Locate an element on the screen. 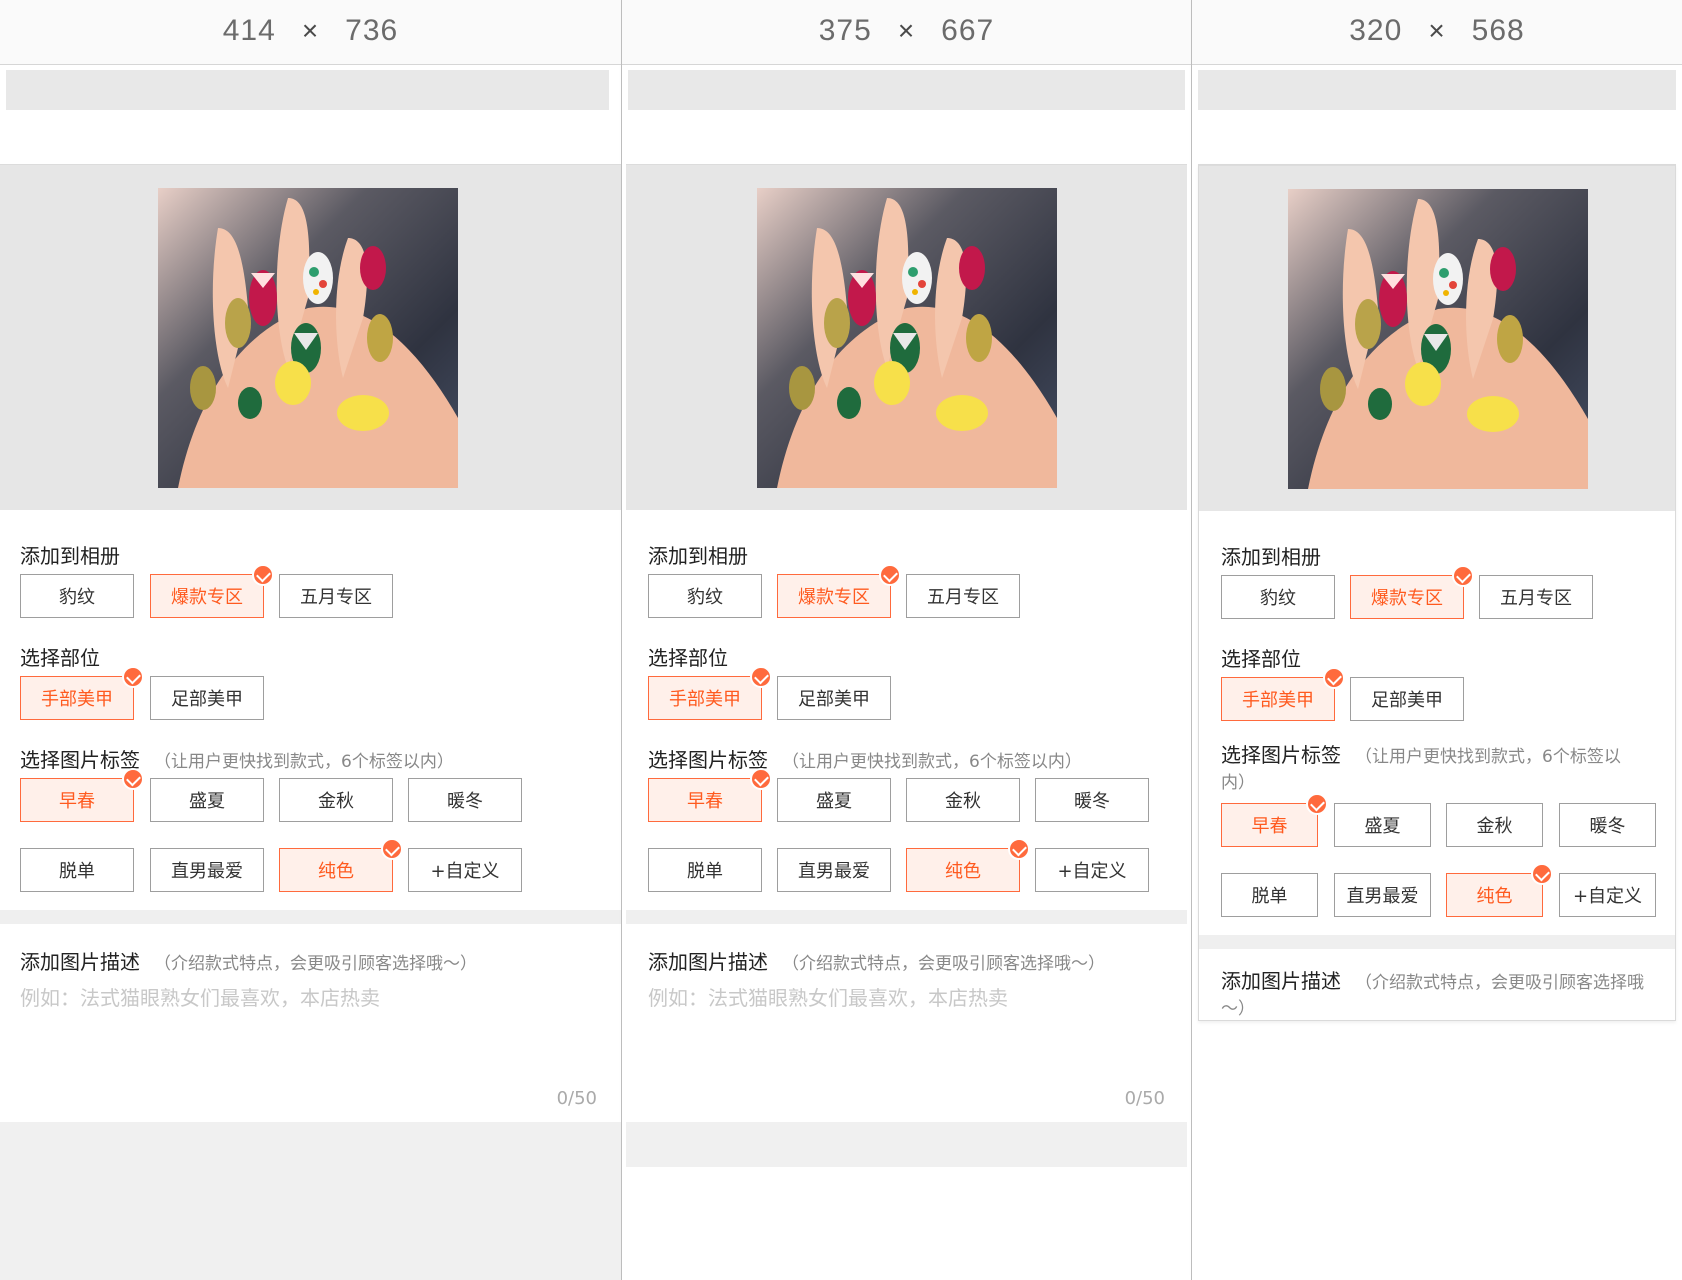 Image resolution: width=1682 pixels, height=1280 pixels. page-bottom-area is located at coordinates (906, 1144).